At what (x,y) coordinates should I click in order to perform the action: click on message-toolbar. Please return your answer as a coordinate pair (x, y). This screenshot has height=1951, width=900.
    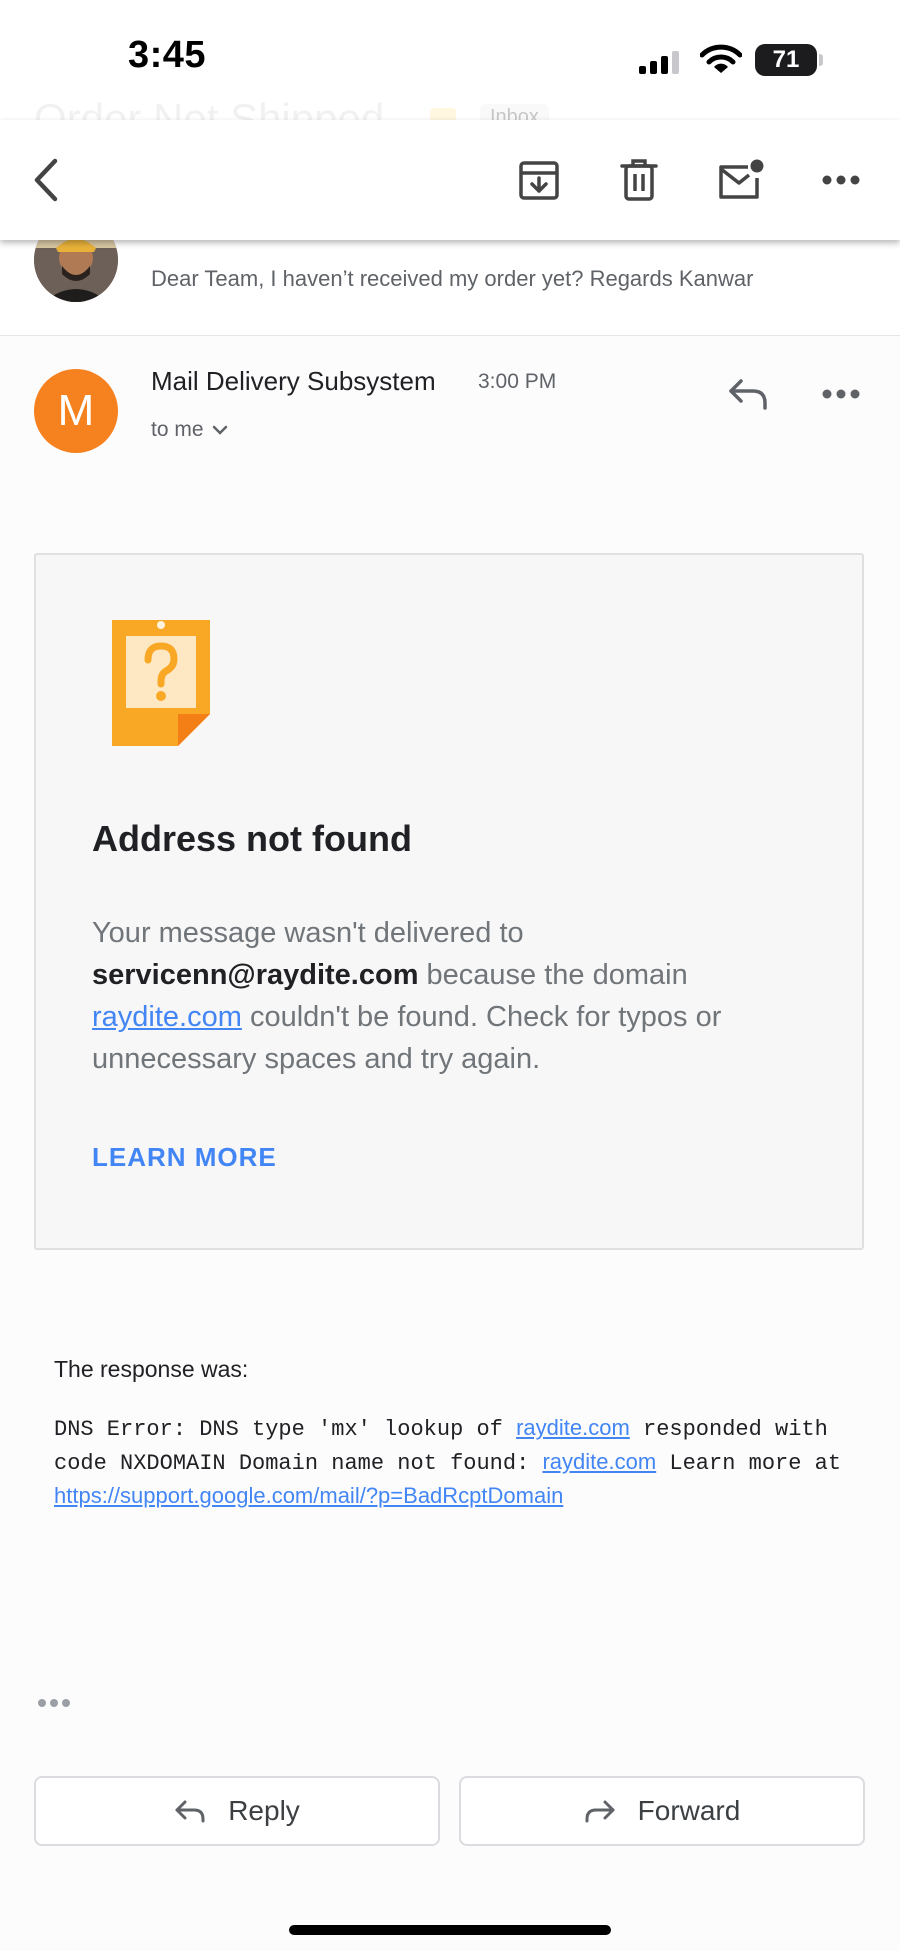
    Looking at the image, I should click on (450, 180).